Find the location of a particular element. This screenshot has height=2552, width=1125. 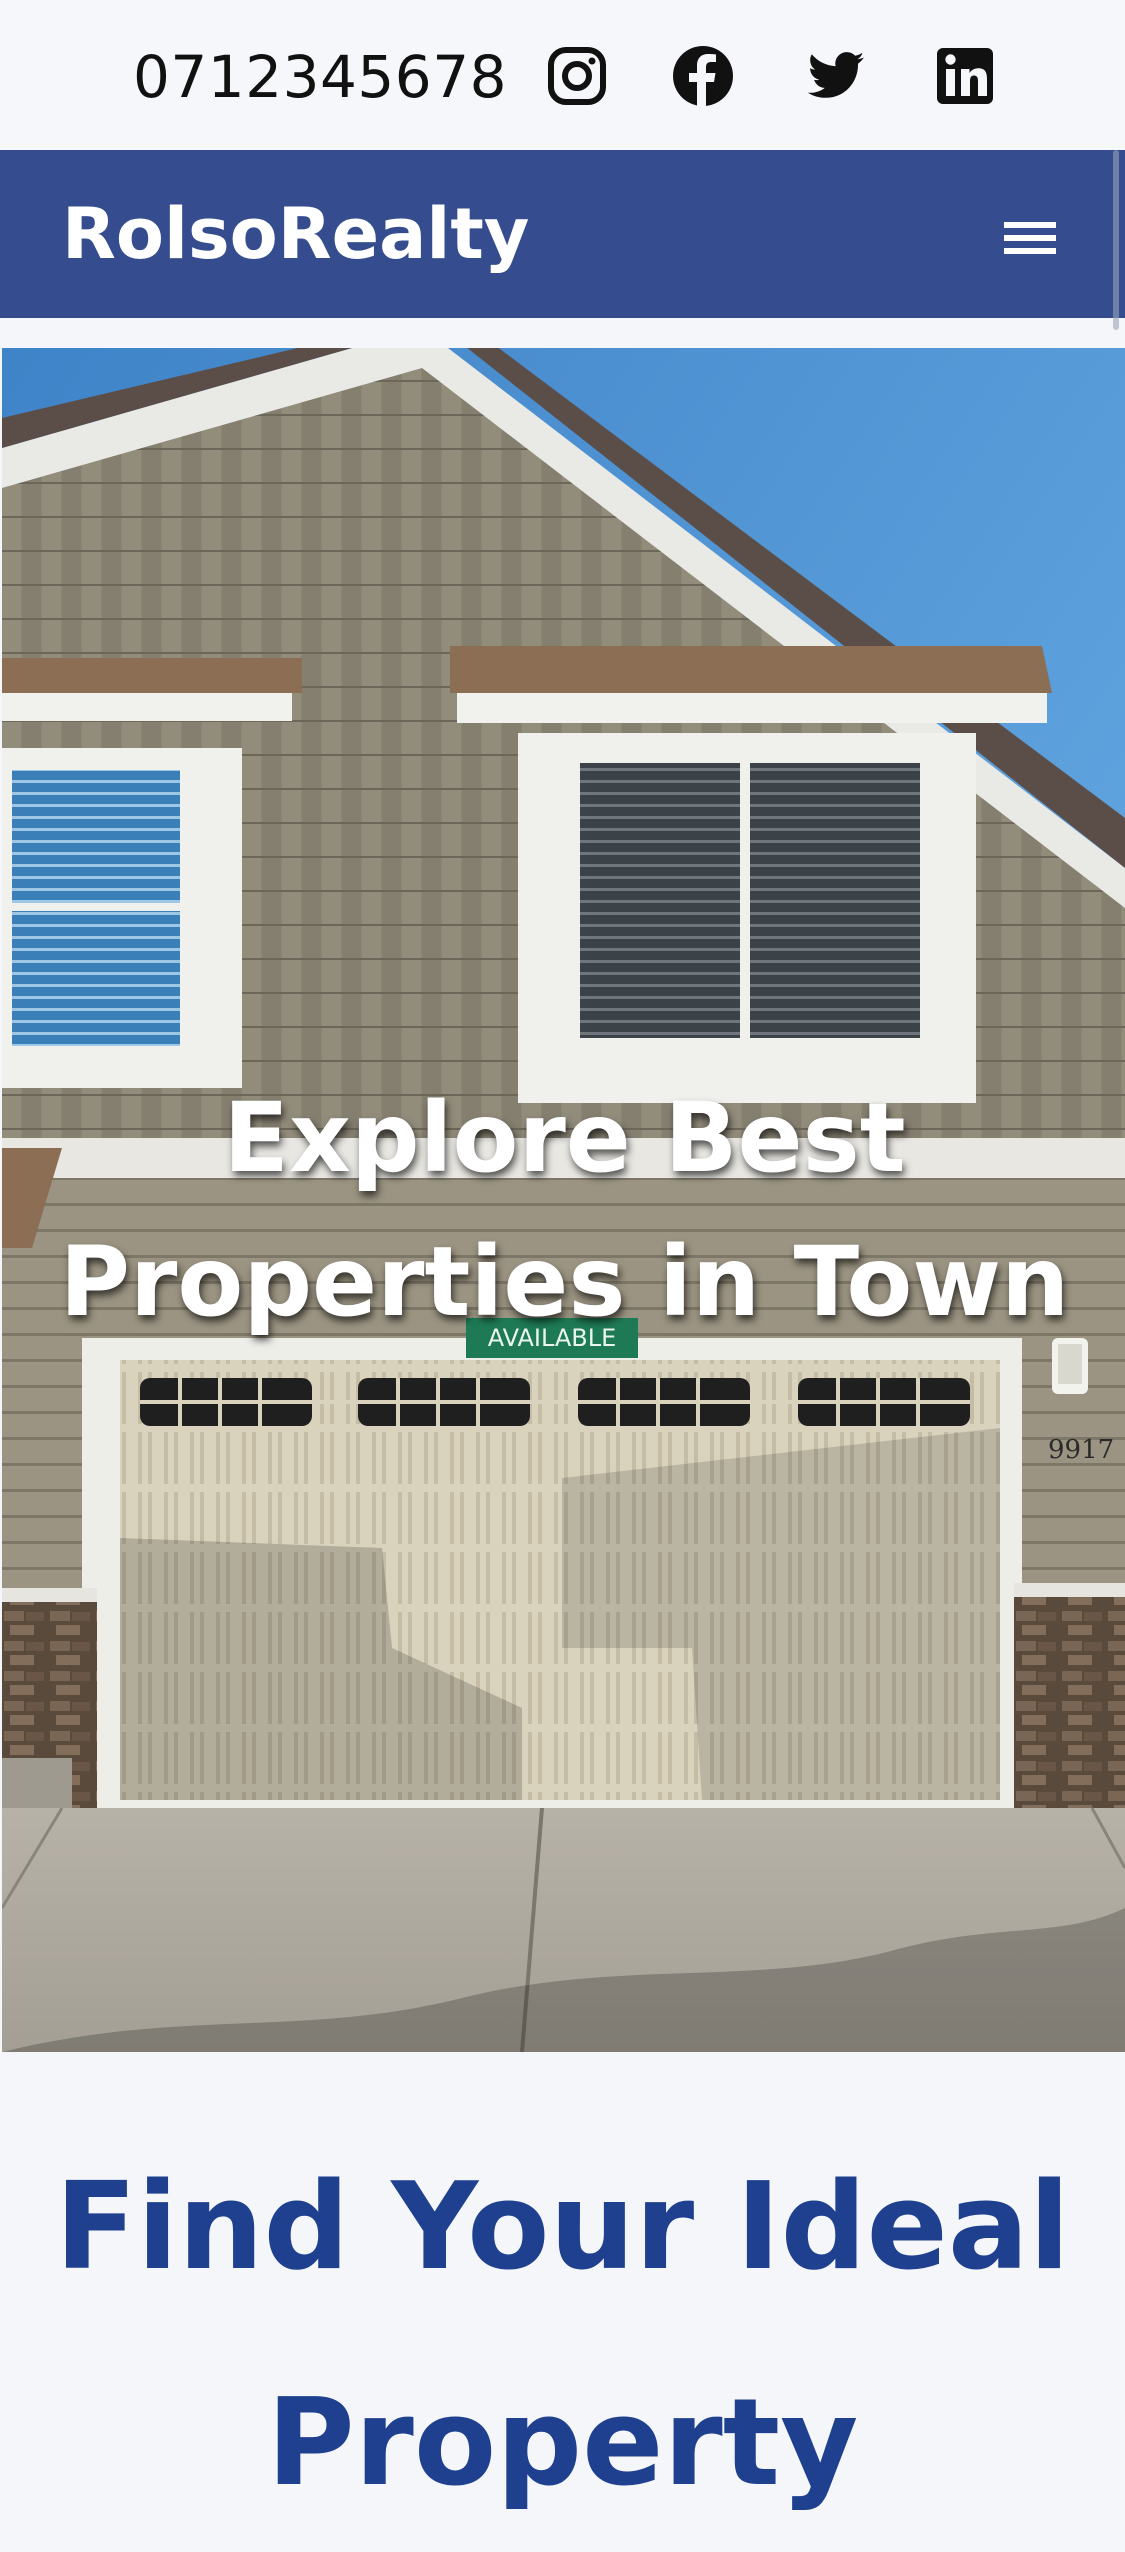

twitter-icon is located at coordinates (836, 76).